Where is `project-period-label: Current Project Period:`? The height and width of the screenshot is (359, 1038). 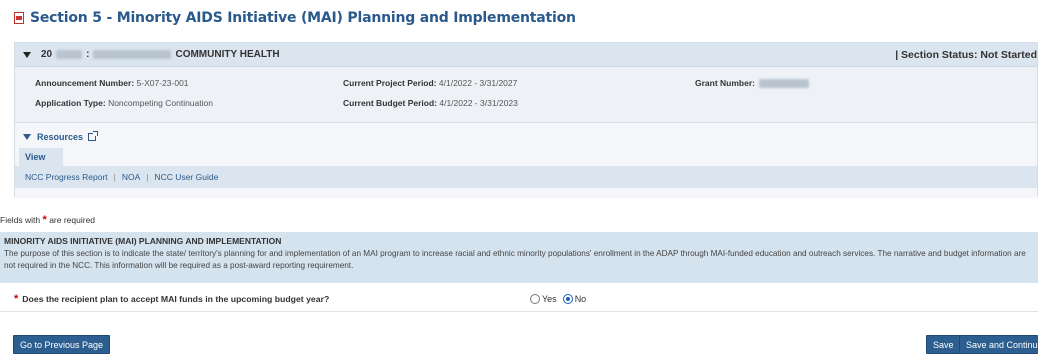 project-period-label: Current Project Period: is located at coordinates (390, 83).